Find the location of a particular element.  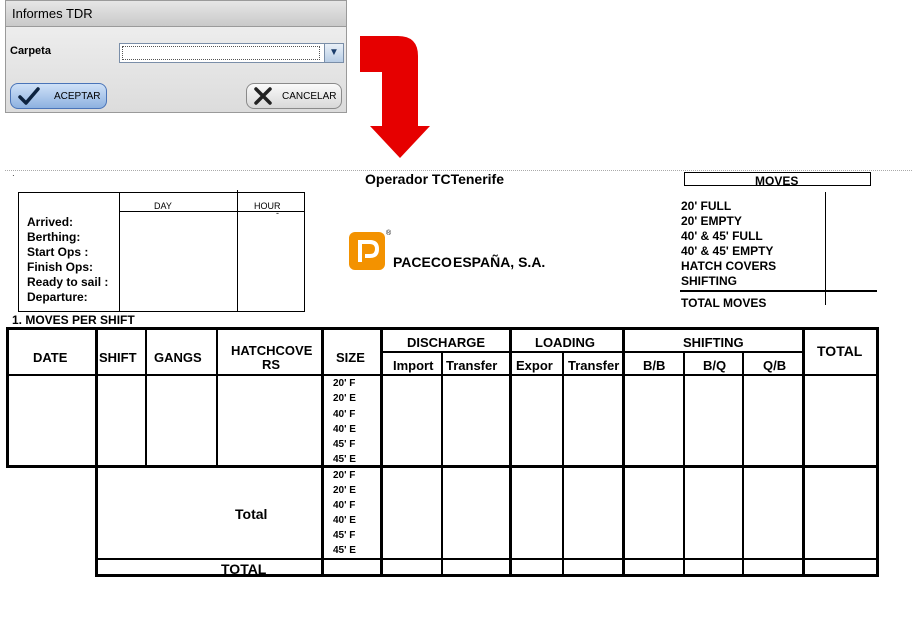

chevron-down-icon: ▼ is located at coordinates (333, 53).